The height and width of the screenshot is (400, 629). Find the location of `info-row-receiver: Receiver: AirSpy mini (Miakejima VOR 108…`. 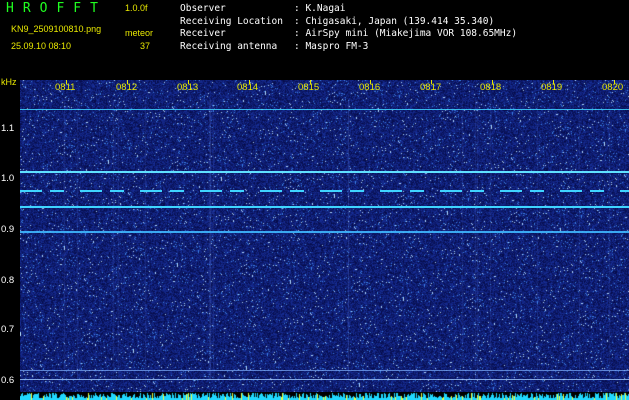

info-row-receiver: Receiver: AirSpy mini (Miakejima VOR 108… is located at coordinates (349, 33).